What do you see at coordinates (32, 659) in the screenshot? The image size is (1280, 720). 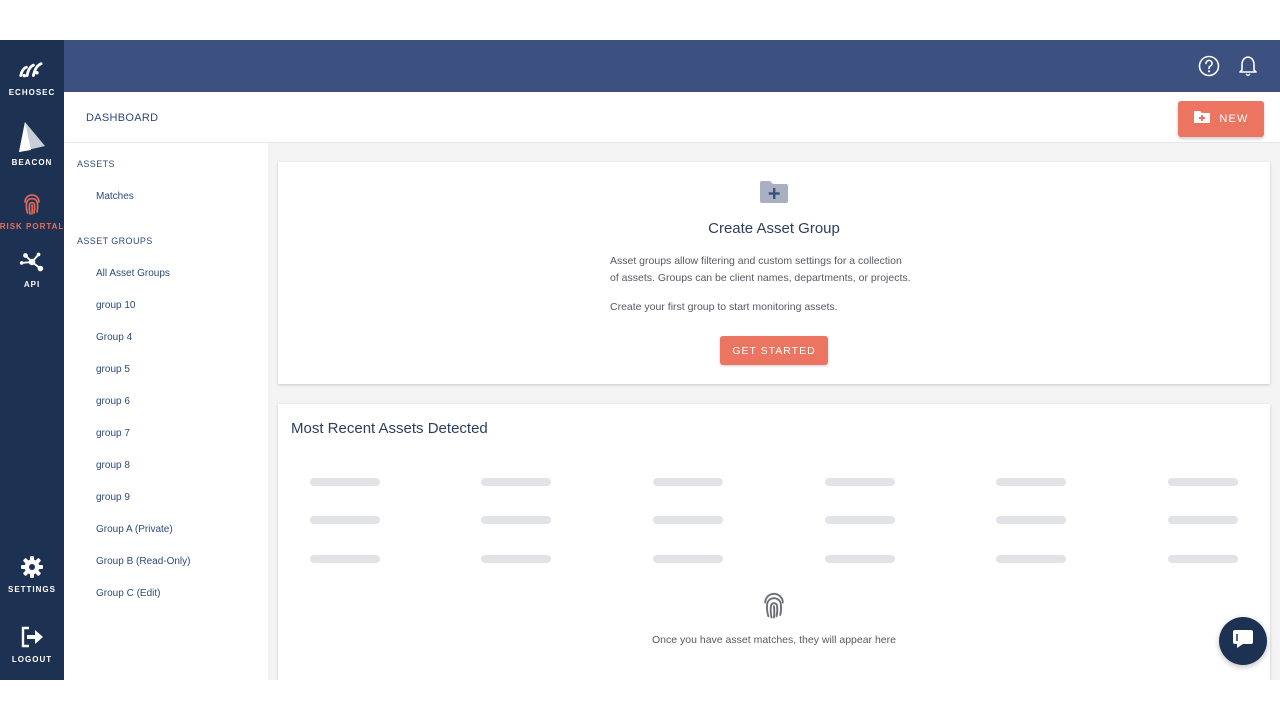 I see `rail-label-logout: LOGOUT` at bounding box center [32, 659].